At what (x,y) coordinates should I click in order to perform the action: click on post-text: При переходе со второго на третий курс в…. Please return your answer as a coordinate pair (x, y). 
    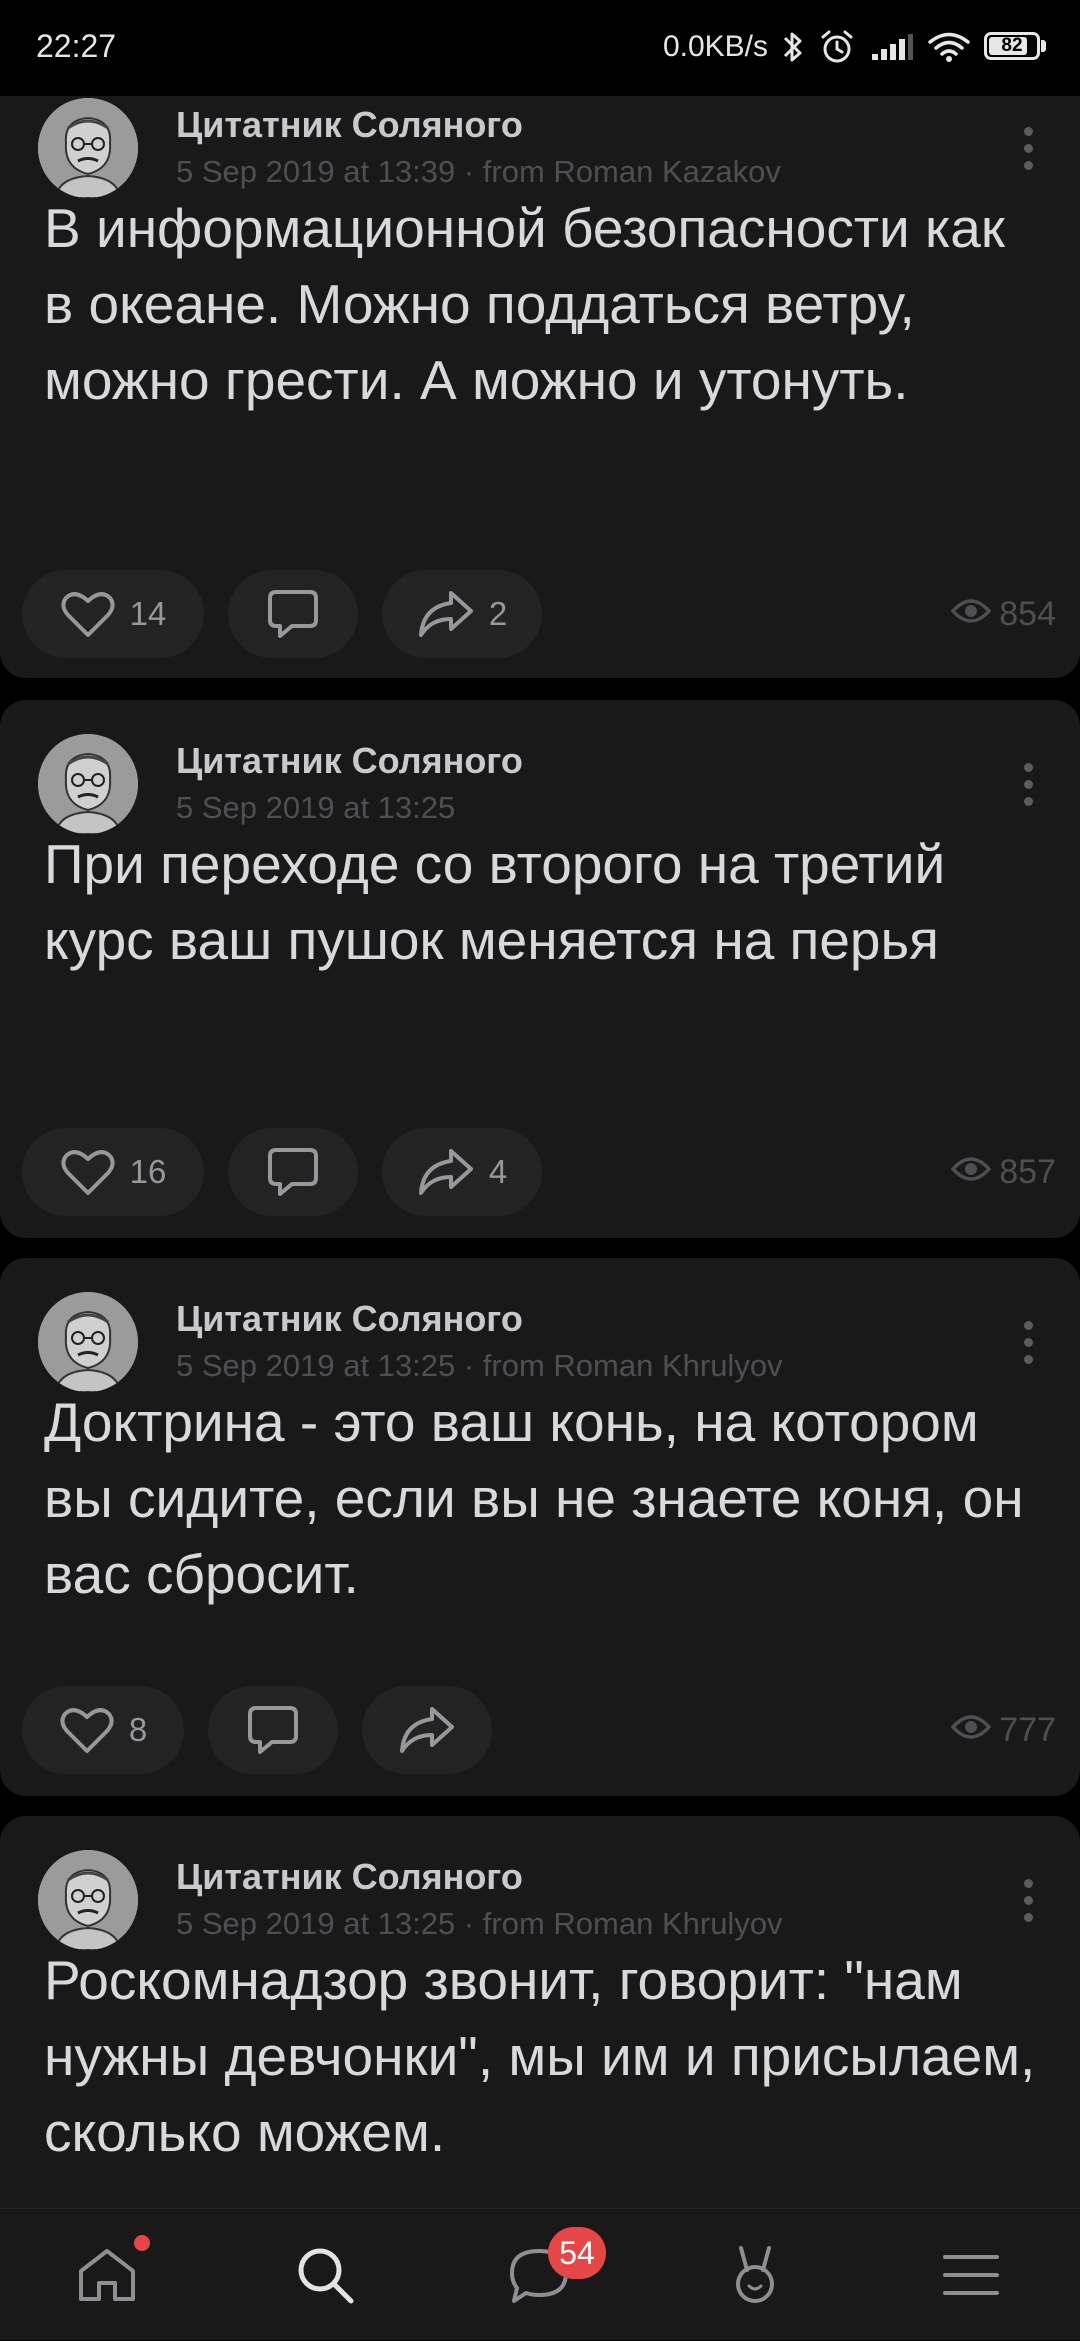
    Looking at the image, I should click on (495, 902).